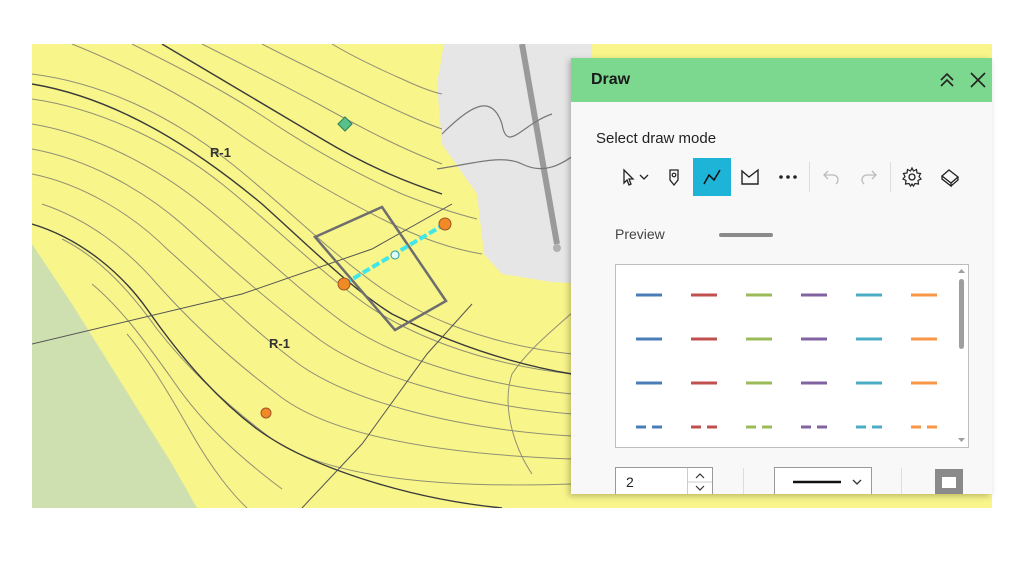 The image size is (1024, 576). What do you see at coordinates (395, 255) in the screenshot?
I see `vertex-mid` at bounding box center [395, 255].